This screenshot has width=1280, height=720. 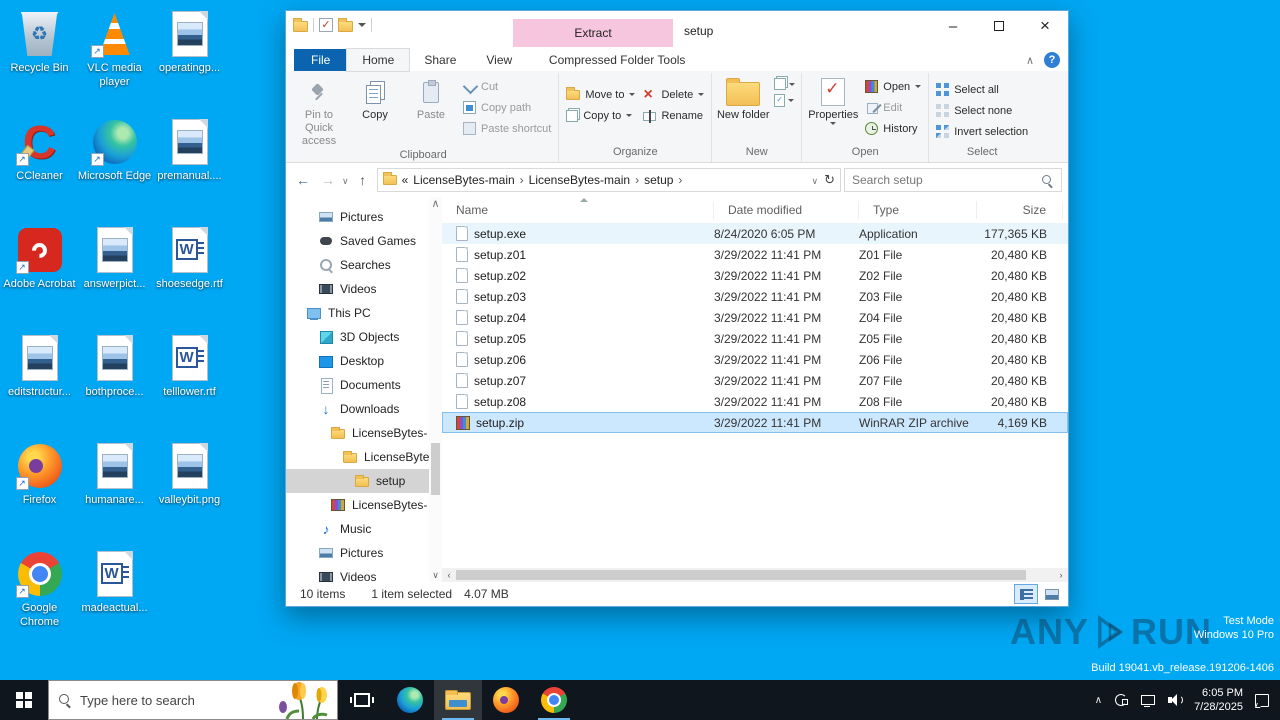 What do you see at coordinates (507, 128) in the screenshot?
I see `paste-shortcut-button: Paste shortcut` at bounding box center [507, 128].